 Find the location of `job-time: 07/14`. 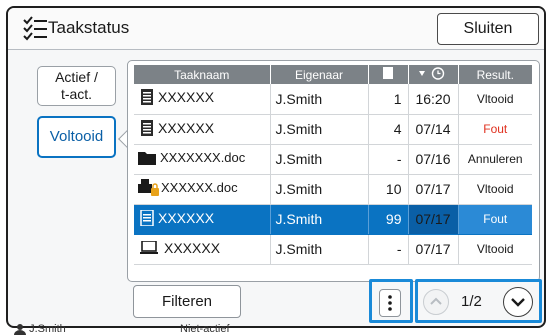

job-time: 07/14 is located at coordinates (433, 129).